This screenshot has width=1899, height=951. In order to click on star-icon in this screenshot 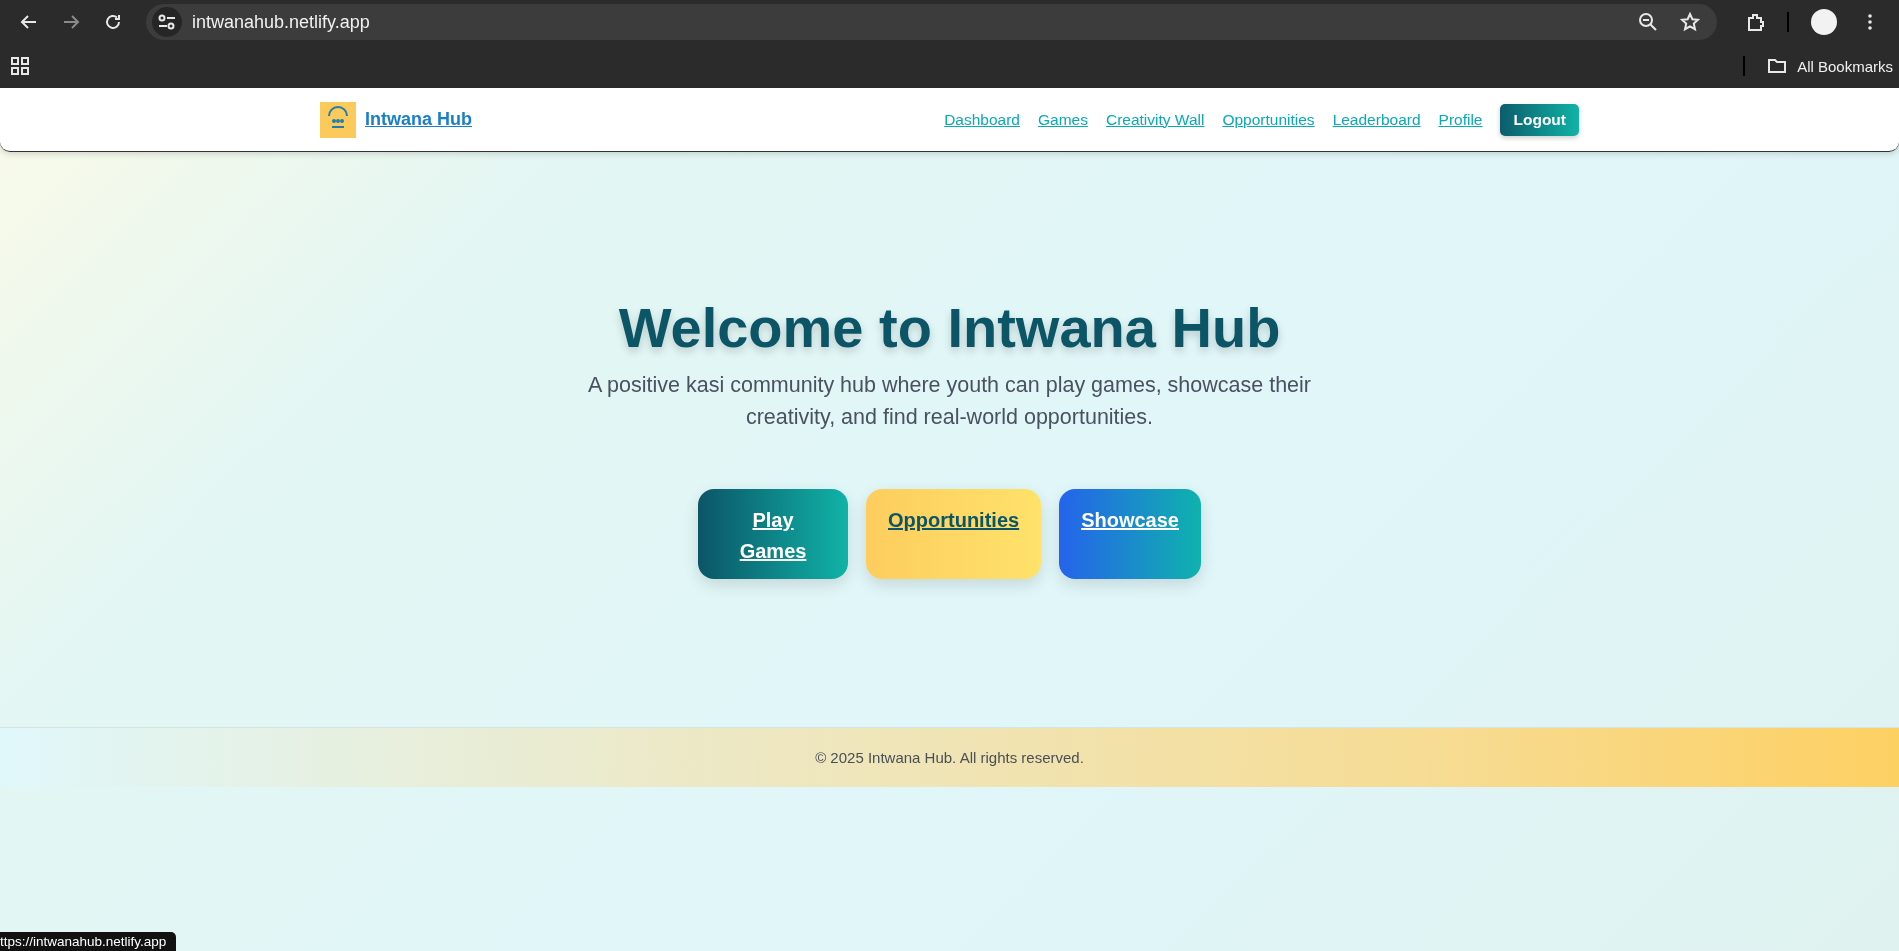, I will do `click(1690, 22)`.